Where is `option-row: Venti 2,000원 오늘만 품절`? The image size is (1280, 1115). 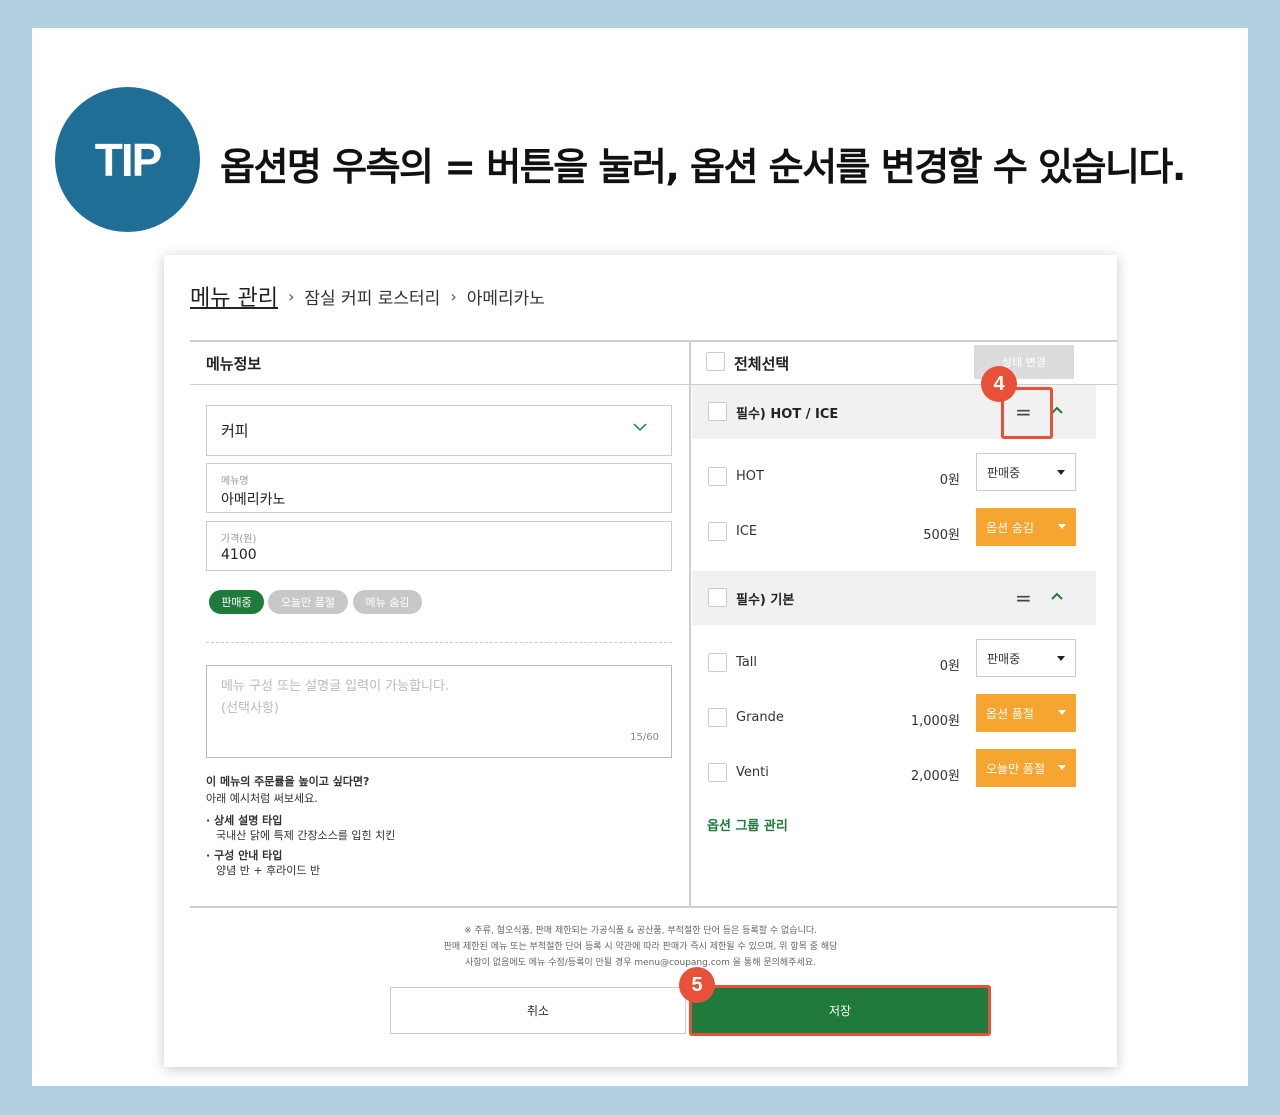 option-row: Venti 2,000원 오늘만 품절 is located at coordinates (894, 773).